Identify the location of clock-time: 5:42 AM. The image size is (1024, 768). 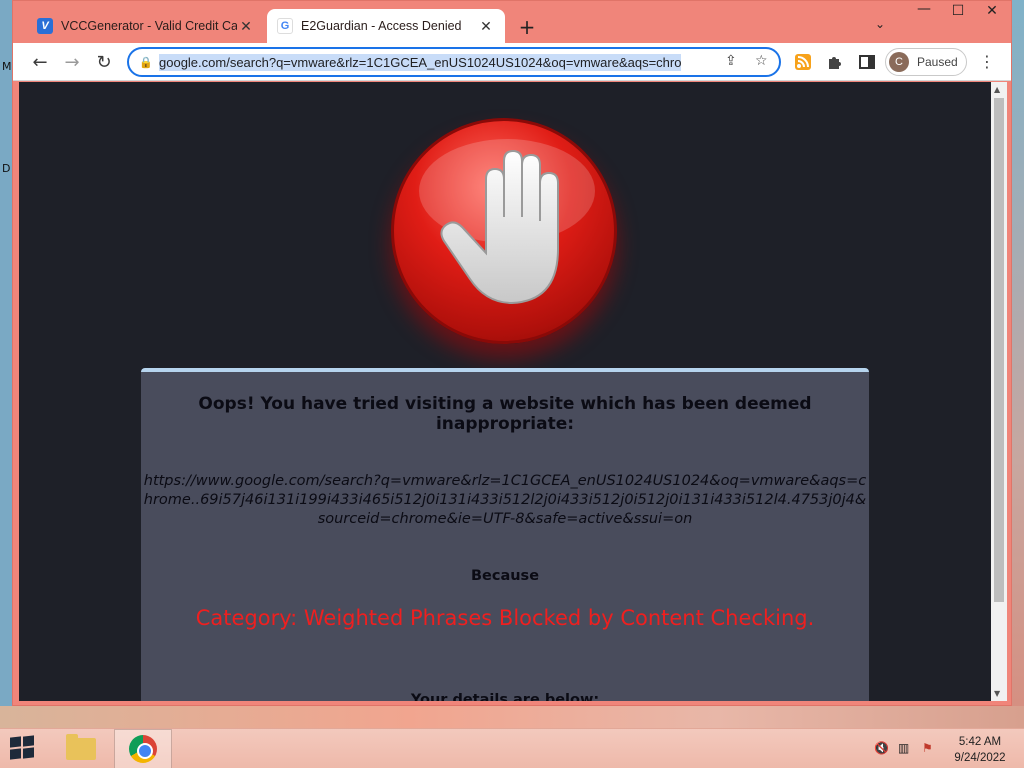
(980, 742).